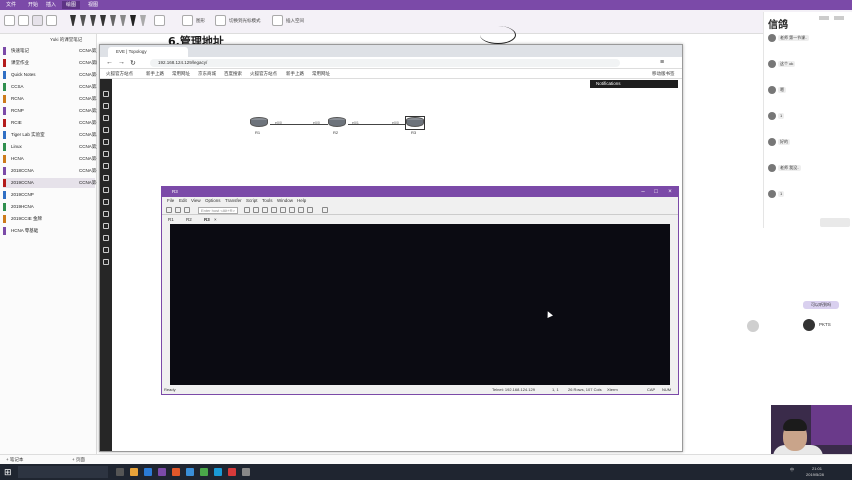 The height and width of the screenshot is (480, 852). I want to click on onenote-icon, so click(162, 472).